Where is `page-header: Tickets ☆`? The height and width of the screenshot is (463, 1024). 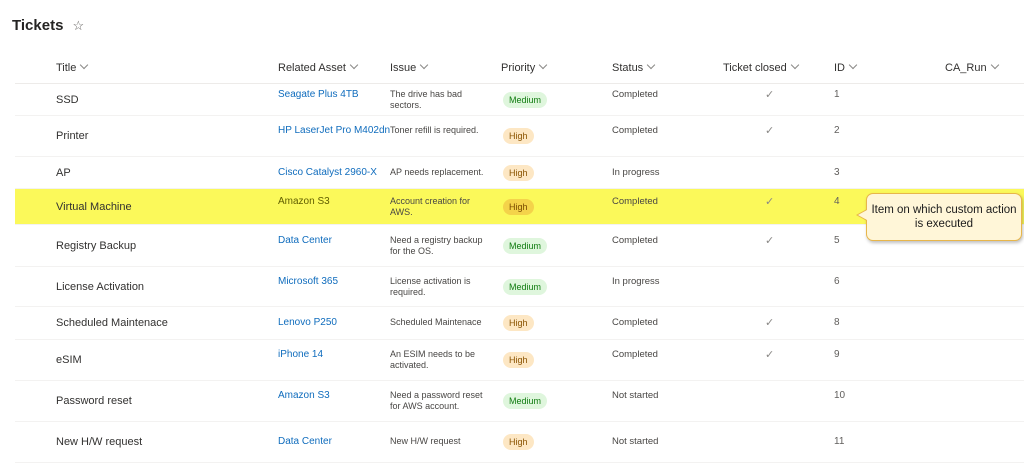 page-header: Tickets ☆ is located at coordinates (48, 25).